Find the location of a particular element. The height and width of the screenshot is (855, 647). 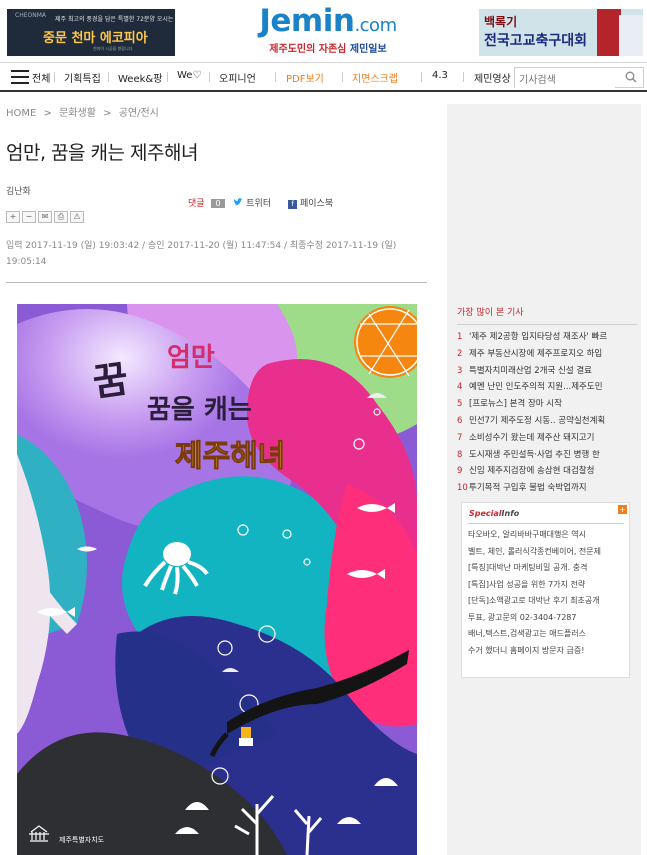

special-info-item: [특집]사업 성공을 위한 7가지 전략 is located at coordinates (548, 587).